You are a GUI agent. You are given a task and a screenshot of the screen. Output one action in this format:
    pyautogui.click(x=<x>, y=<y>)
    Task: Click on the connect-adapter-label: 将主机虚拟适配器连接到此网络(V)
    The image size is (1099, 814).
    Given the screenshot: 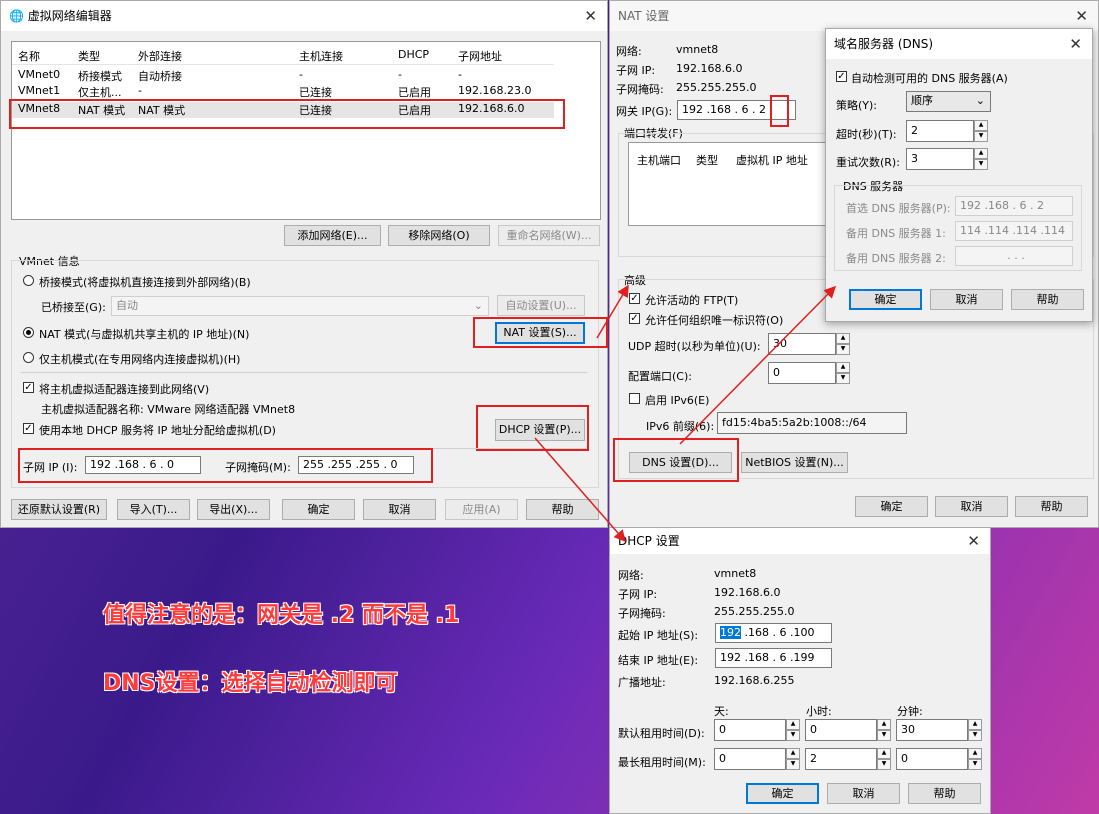 What is the action you would take?
    pyautogui.click(x=124, y=389)
    